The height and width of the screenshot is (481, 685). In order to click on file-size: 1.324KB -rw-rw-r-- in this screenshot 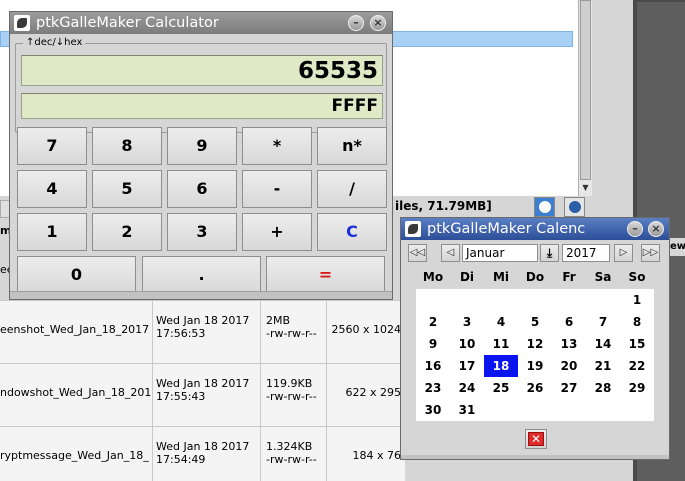, I will do `click(294, 454)`.